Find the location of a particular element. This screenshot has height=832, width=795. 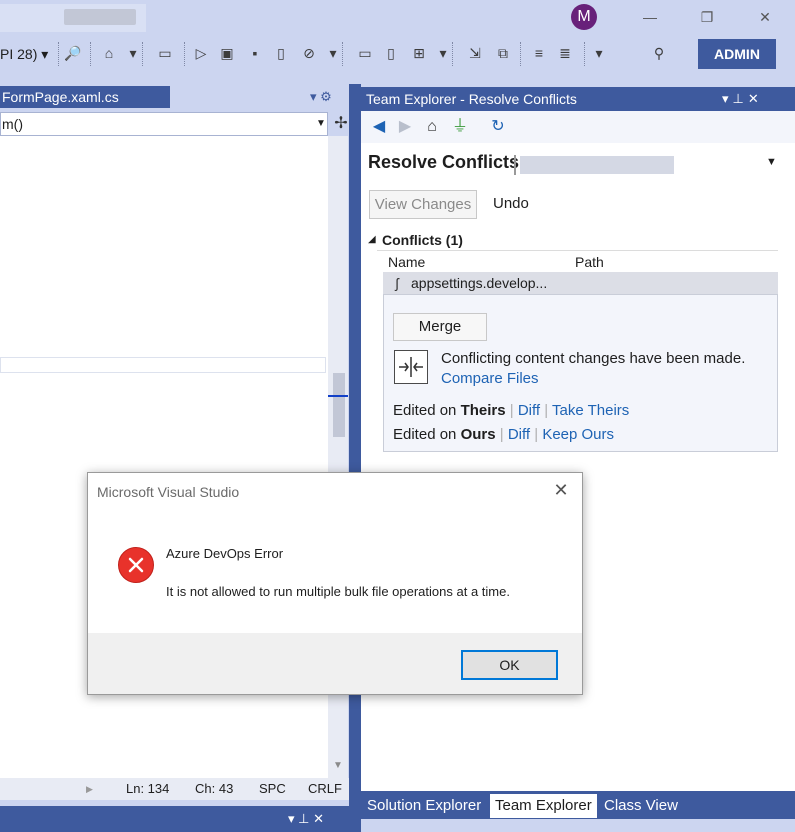

merge-conflict-icon is located at coordinates (411, 367).